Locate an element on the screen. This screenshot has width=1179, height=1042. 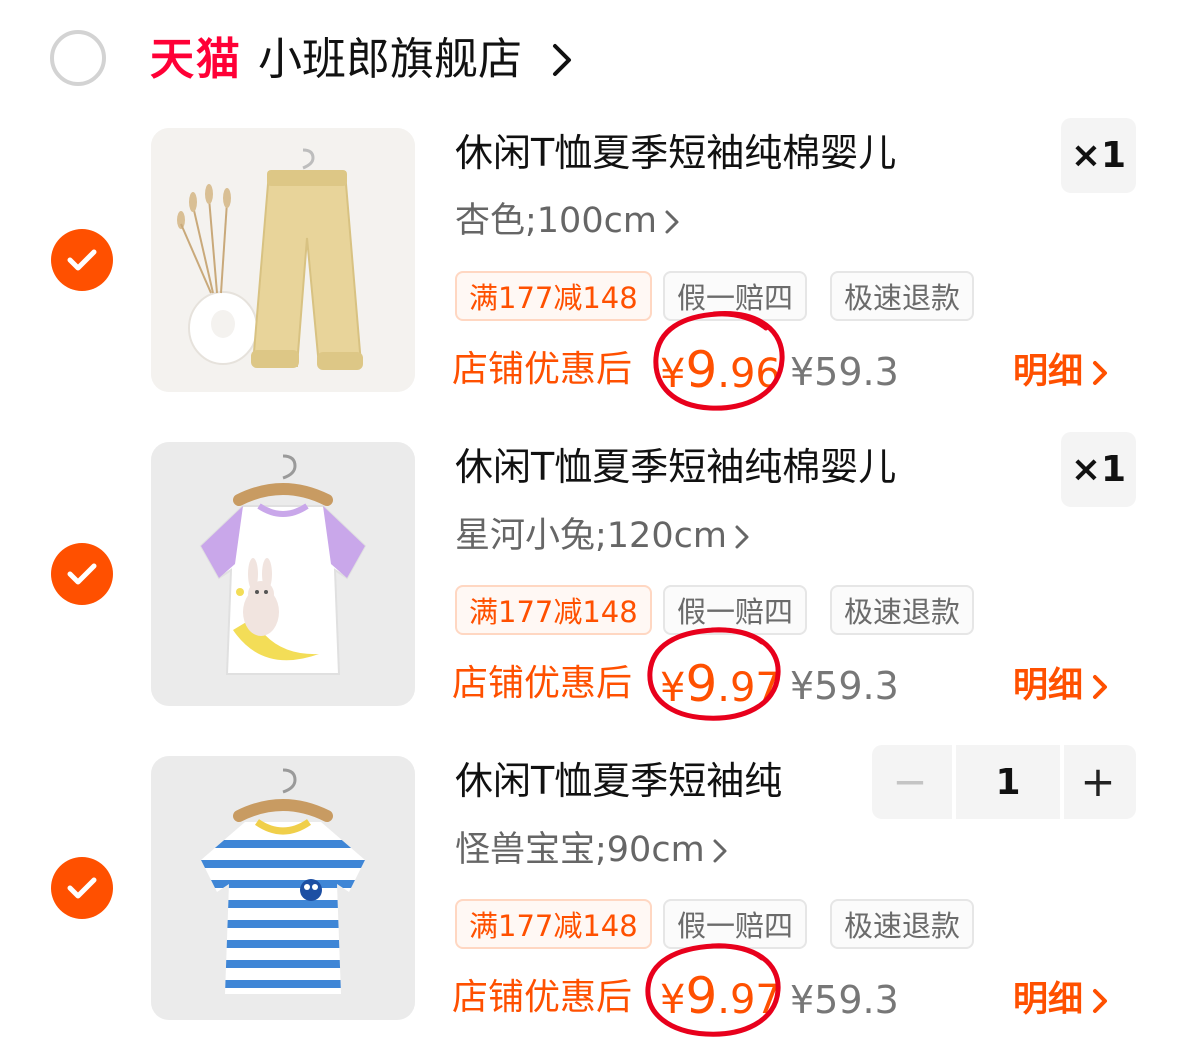
discount-price: ¥9.96 is located at coordinates (720, 376).